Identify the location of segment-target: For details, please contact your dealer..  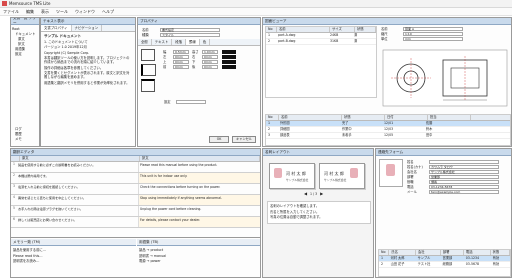
(199, 222).